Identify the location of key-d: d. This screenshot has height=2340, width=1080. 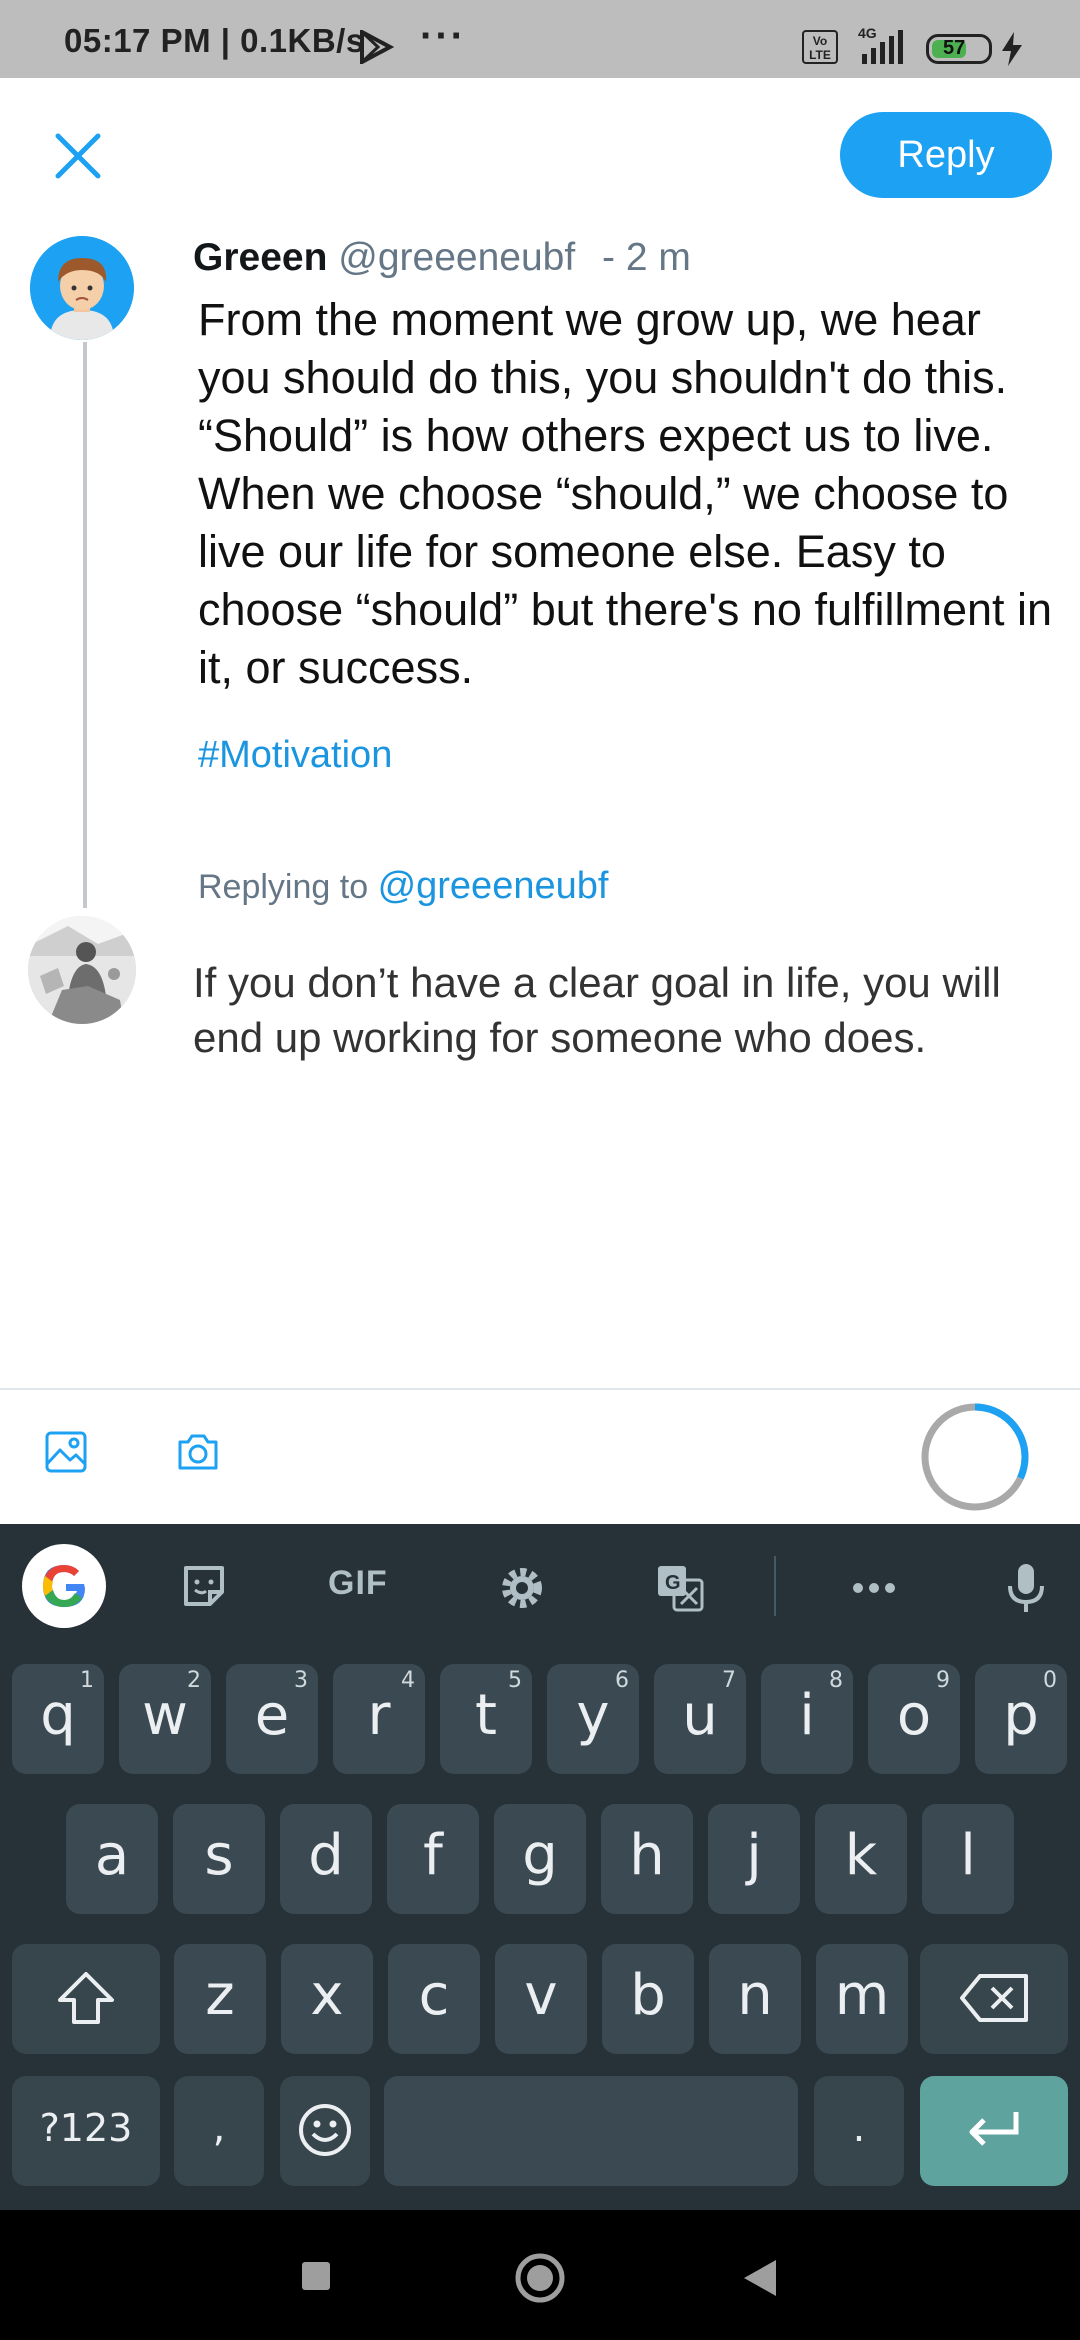
(326, 1859).